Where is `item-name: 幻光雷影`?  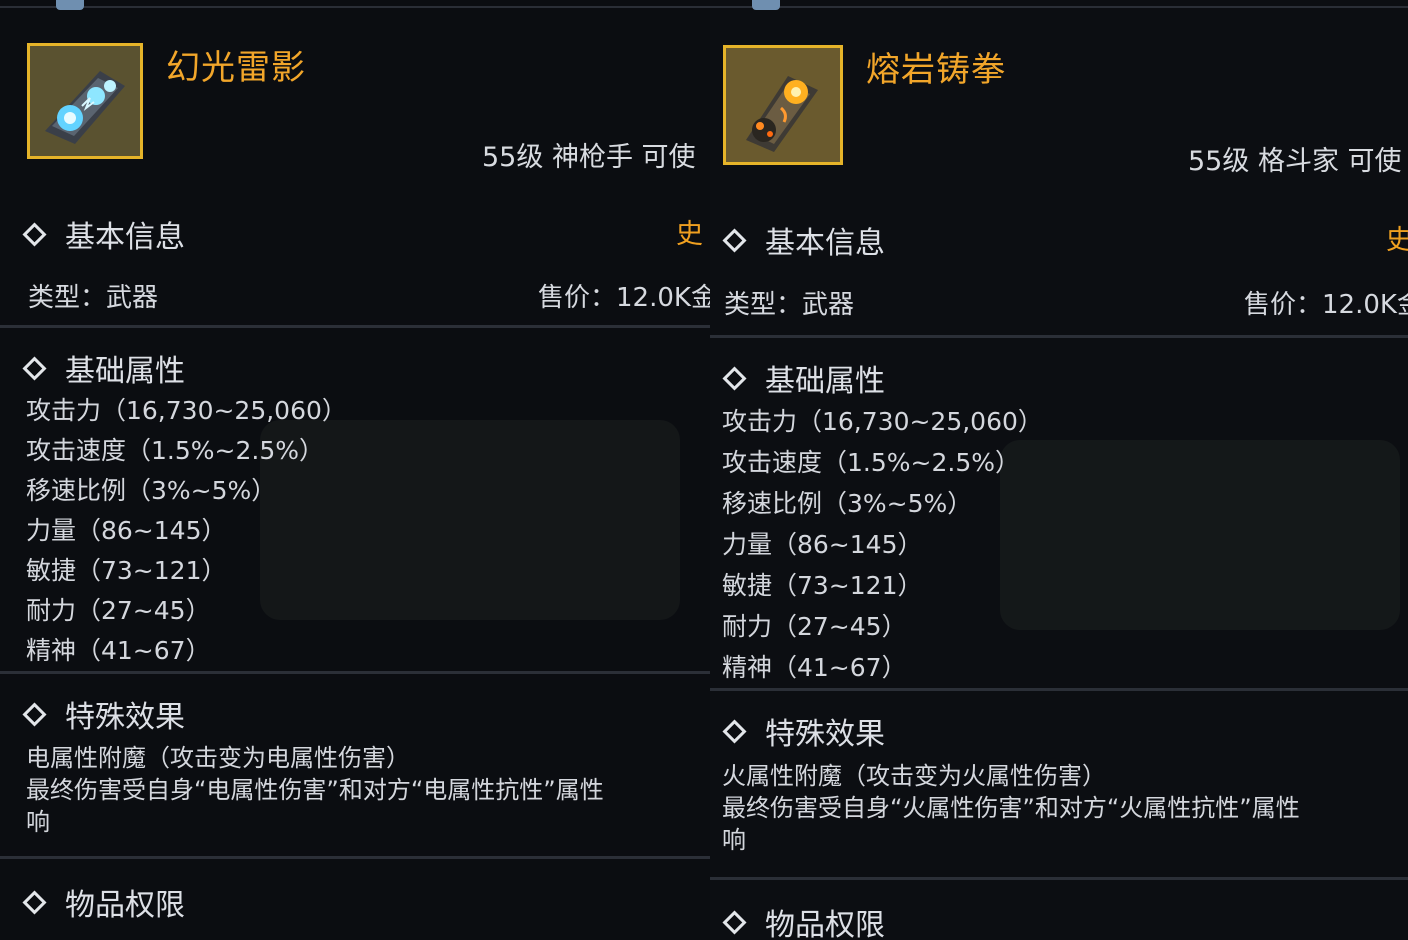 item-name: 幻光雷影 is located at coordinates (236, 68).